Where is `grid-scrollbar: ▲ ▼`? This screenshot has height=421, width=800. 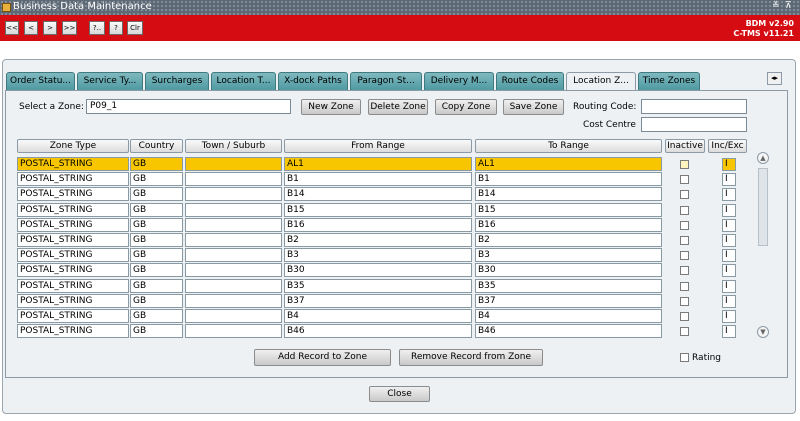
grid-scrollbar: ▲ ▼ is located at coordinates (763, 245).